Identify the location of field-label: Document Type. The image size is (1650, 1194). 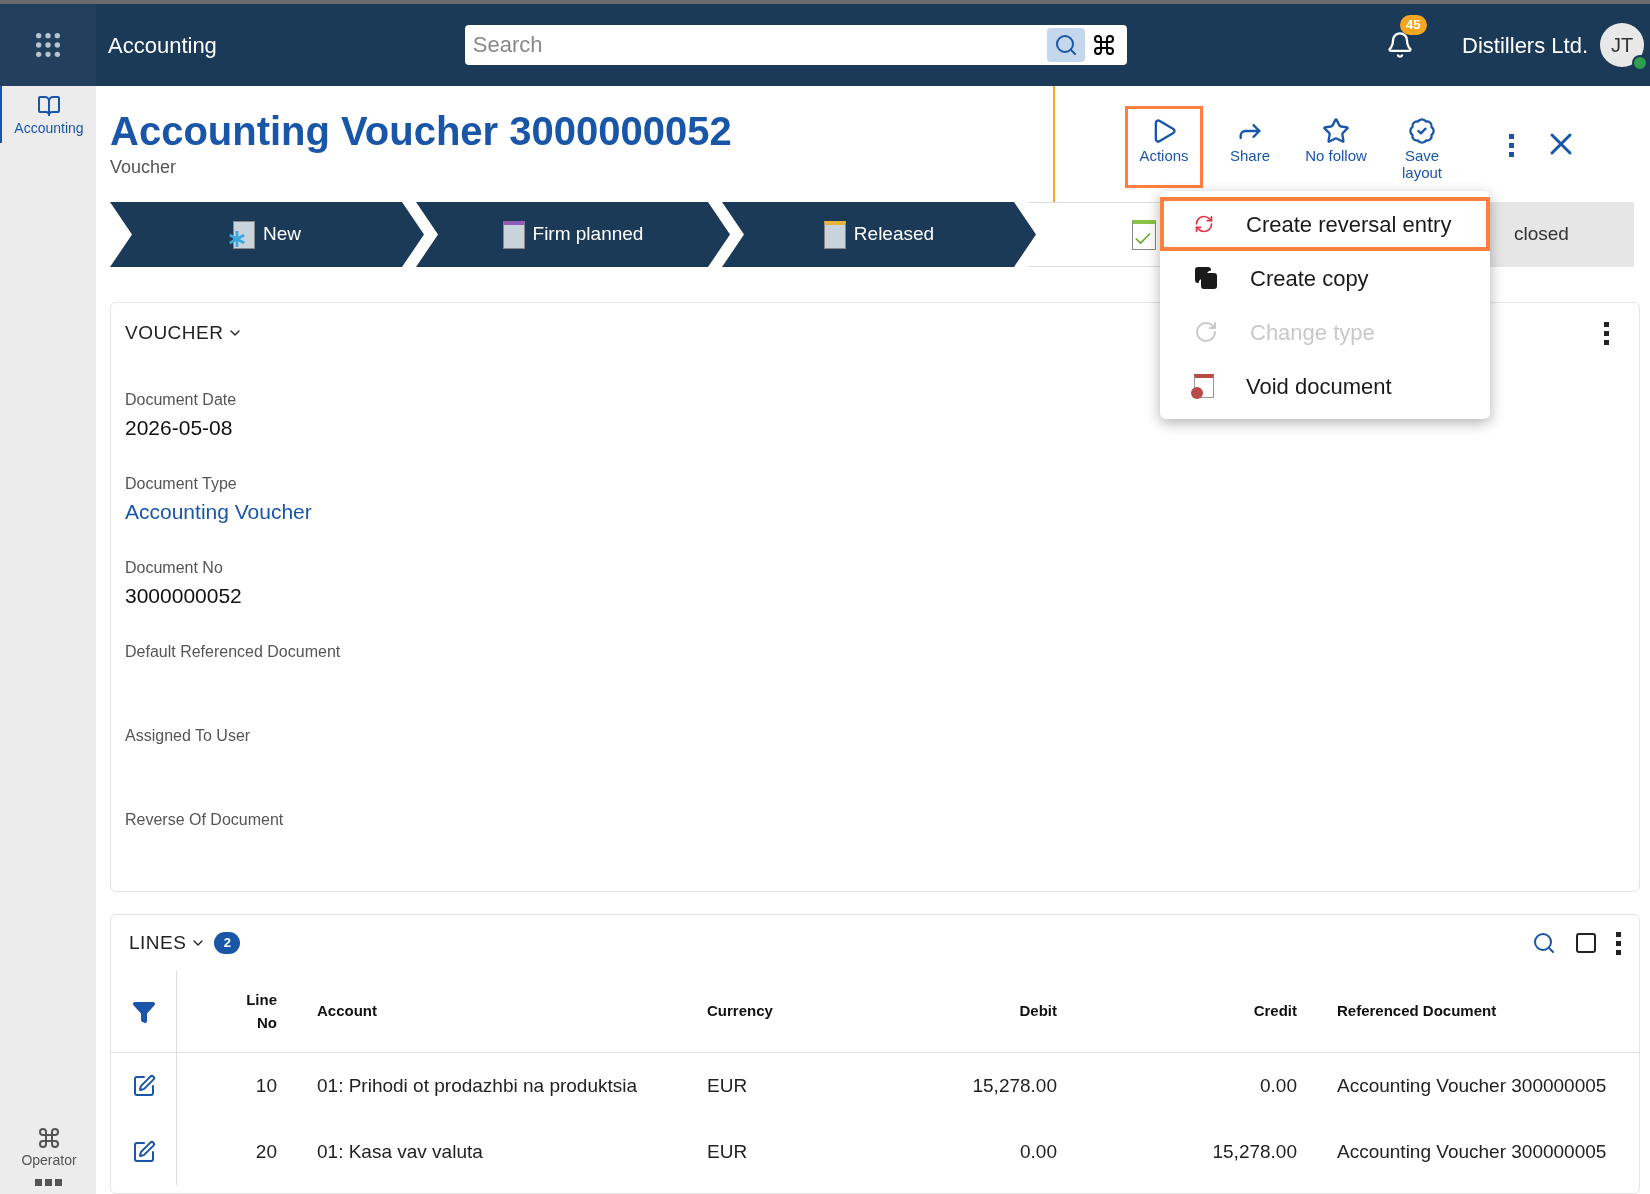
(181, 483).